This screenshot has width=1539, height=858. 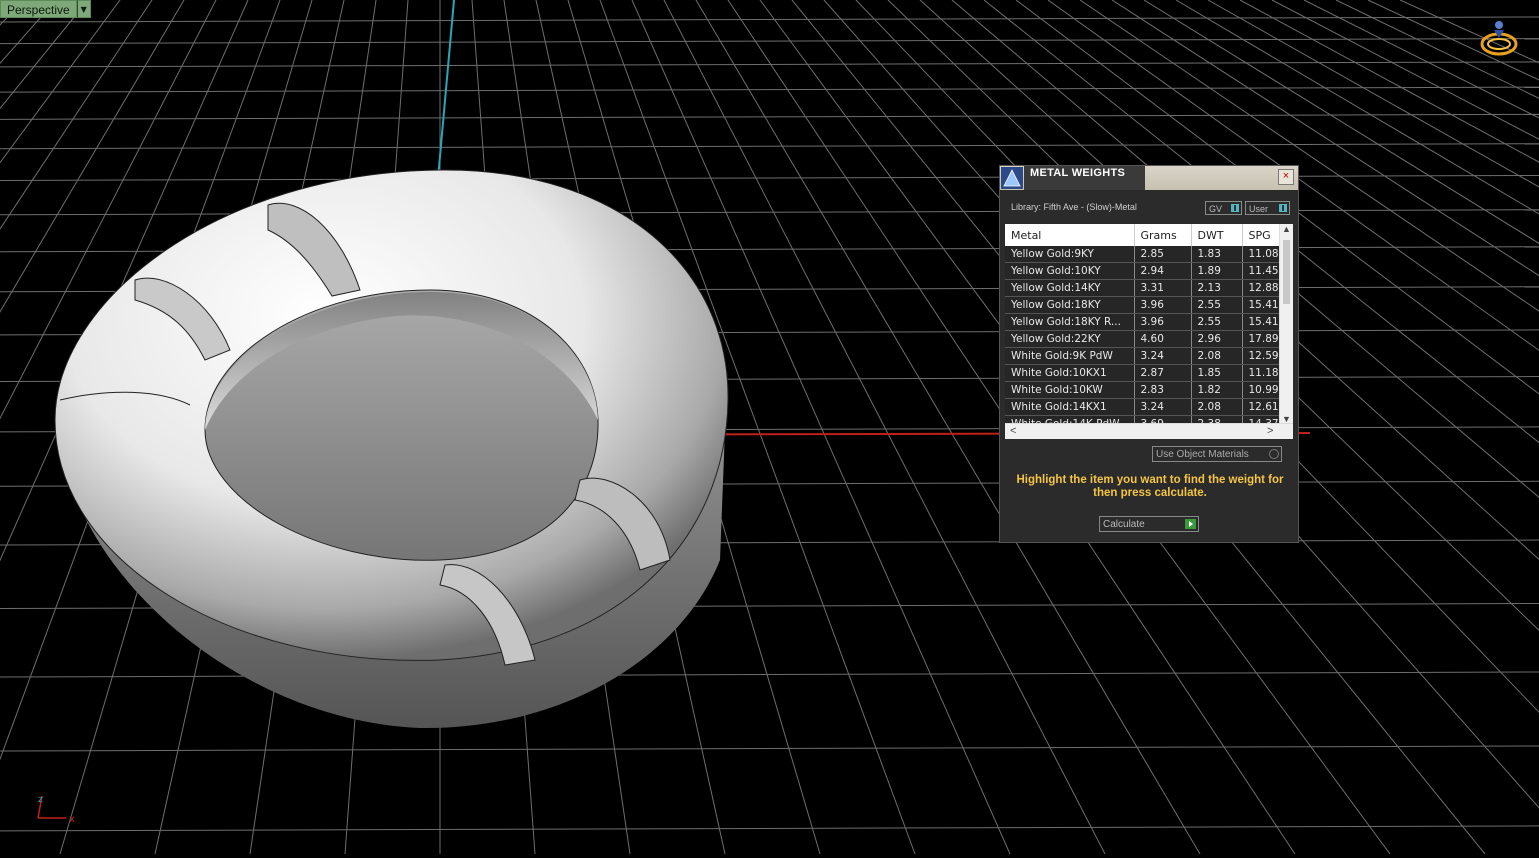 What do you see at coordinates (1149, 178) in the screenshot?
I see `panel-titlebar: METAL WEIGHTS ×` at bounding box center [1149, 178].